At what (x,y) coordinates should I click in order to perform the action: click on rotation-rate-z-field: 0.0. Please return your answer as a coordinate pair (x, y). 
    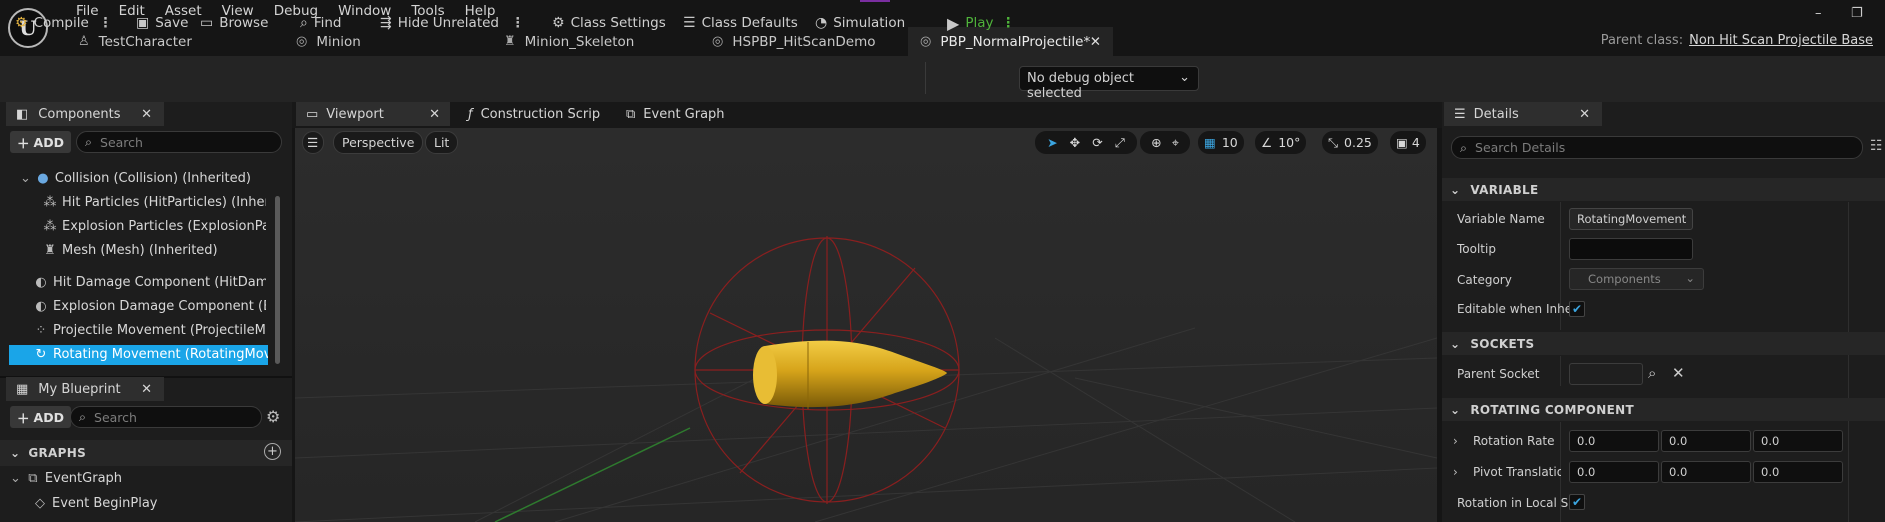
    Looking at the image, I should click on (1798, 441).